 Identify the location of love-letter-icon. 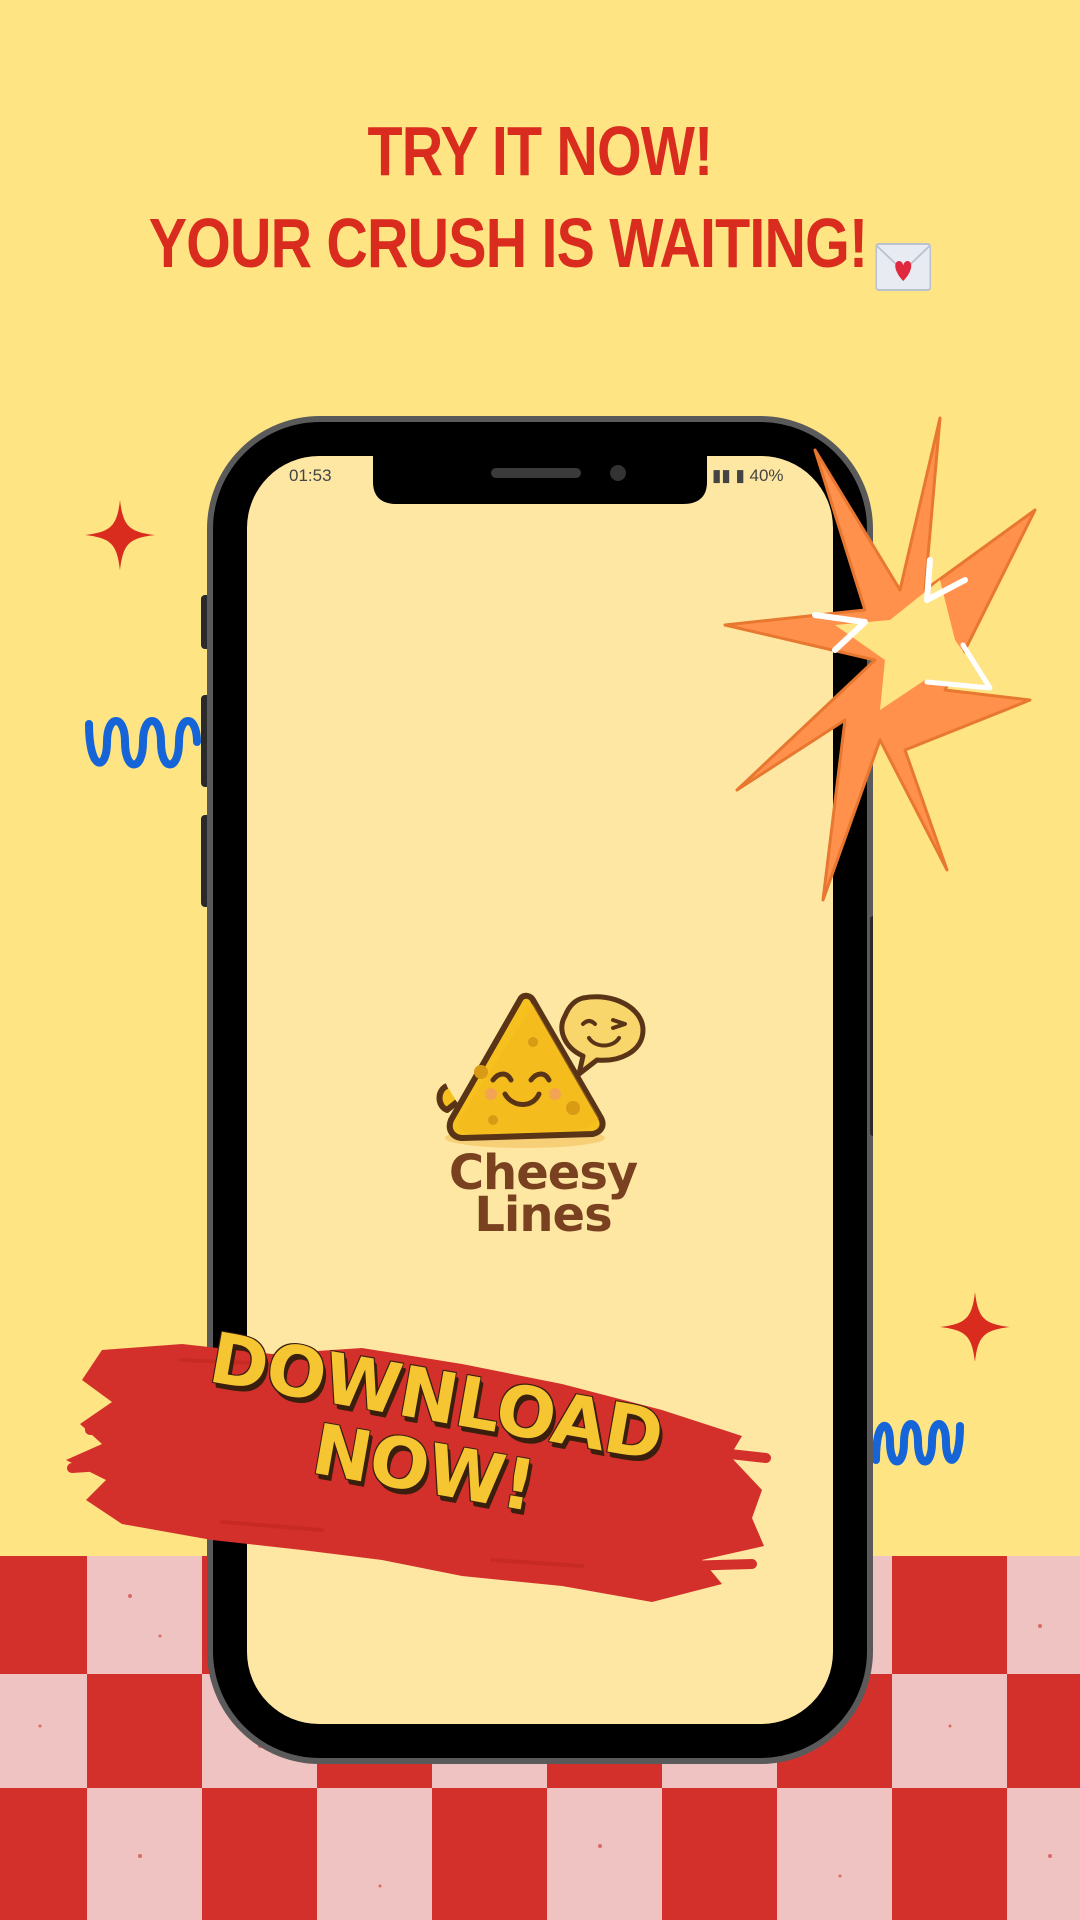
(903, 256).